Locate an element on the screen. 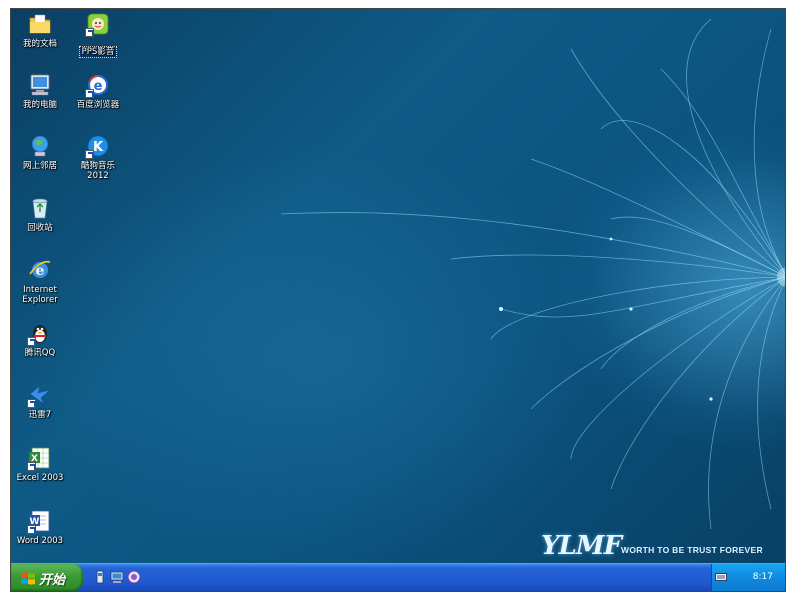 The width and height of the screenshot is (800, 606). qq-penguin-icon is located at coordinates (40, 333).